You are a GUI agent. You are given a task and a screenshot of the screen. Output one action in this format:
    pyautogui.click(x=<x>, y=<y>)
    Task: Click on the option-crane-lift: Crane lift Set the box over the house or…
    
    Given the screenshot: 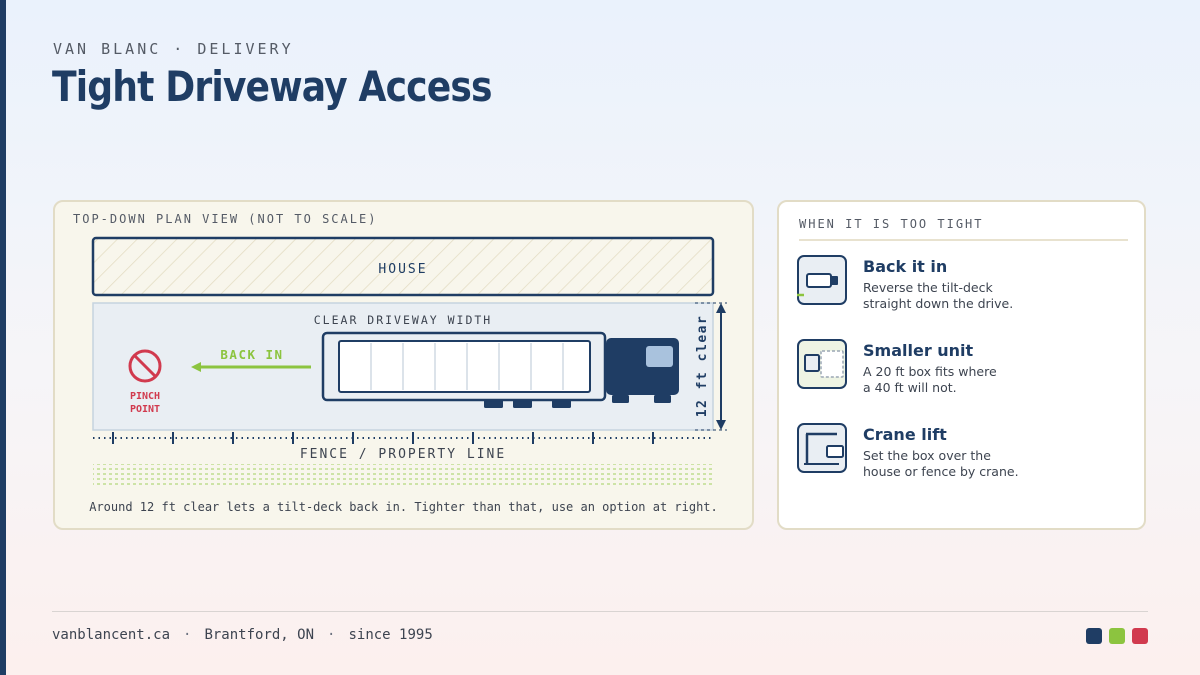 What is the action you would take?
    pyautogui.click(x=962, y=453)
    